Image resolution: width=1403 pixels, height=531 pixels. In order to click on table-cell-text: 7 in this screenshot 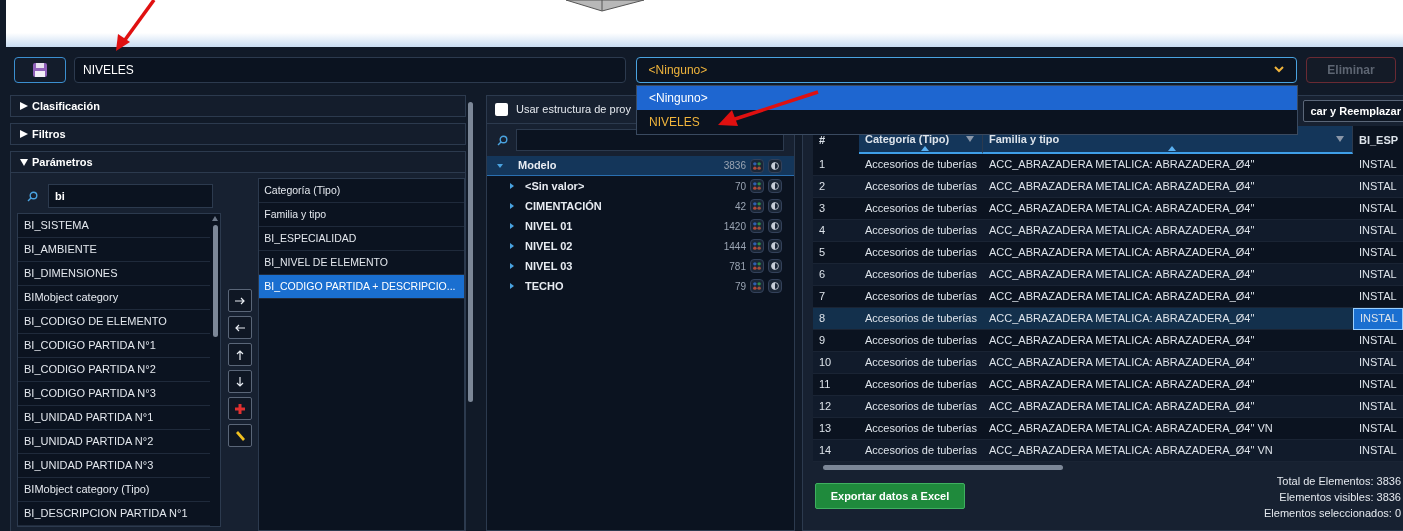, I will do `click(822, 297)`.